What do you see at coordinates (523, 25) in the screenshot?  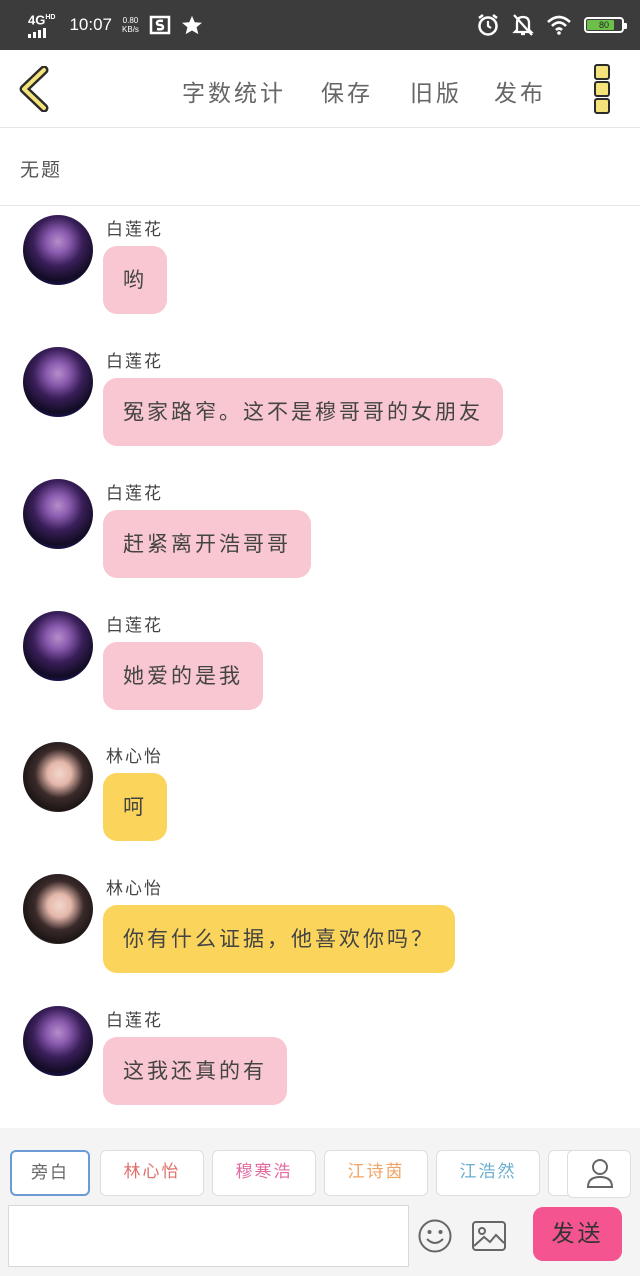 I see `mute-bell-icon` at bounding box center [523, 25].